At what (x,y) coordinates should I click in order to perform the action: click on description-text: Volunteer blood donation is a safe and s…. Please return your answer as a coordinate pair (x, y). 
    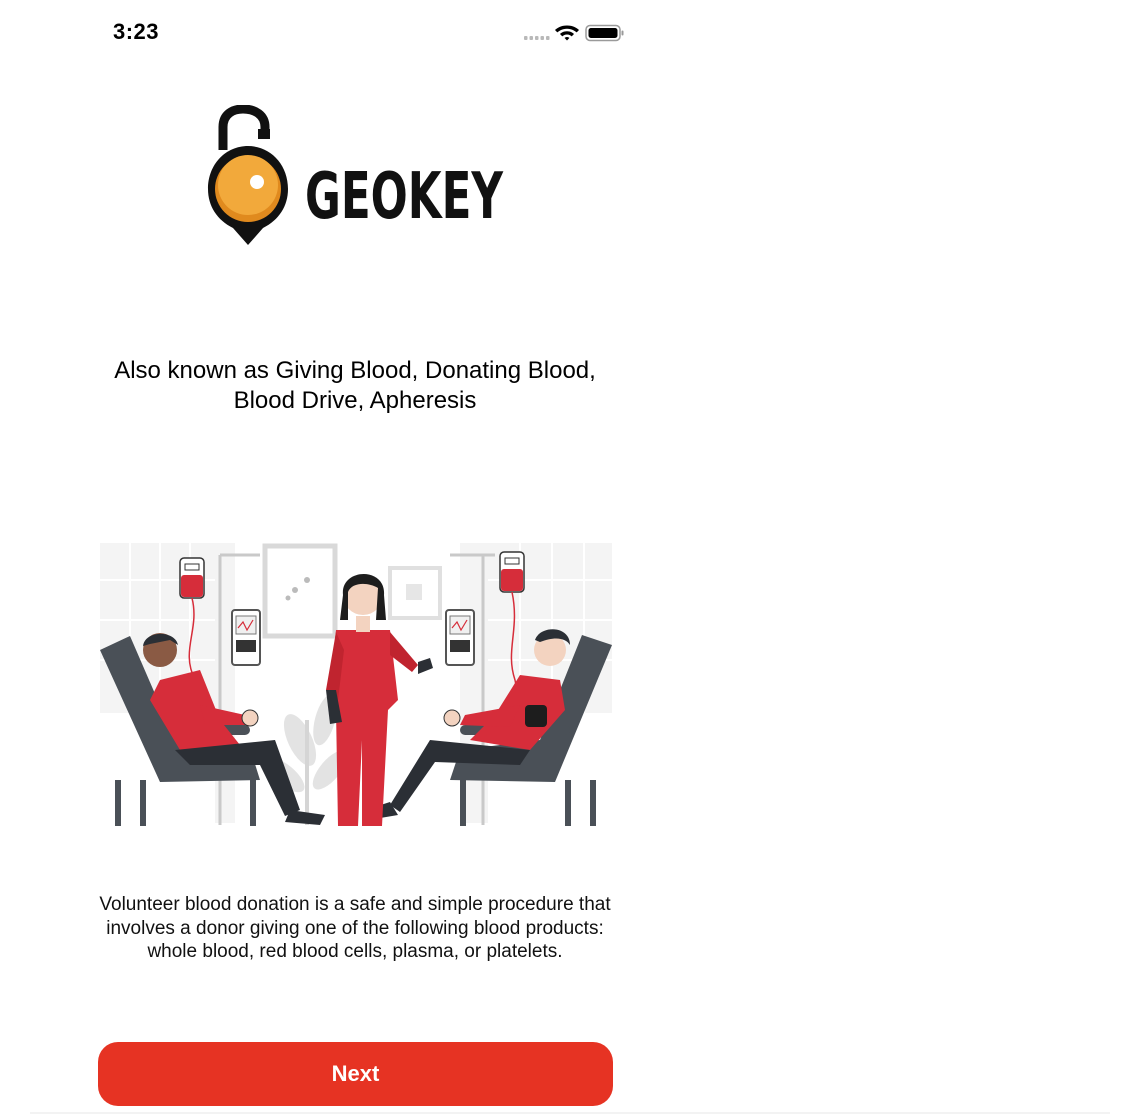
    Looking at the image, I should click on (355, 928).